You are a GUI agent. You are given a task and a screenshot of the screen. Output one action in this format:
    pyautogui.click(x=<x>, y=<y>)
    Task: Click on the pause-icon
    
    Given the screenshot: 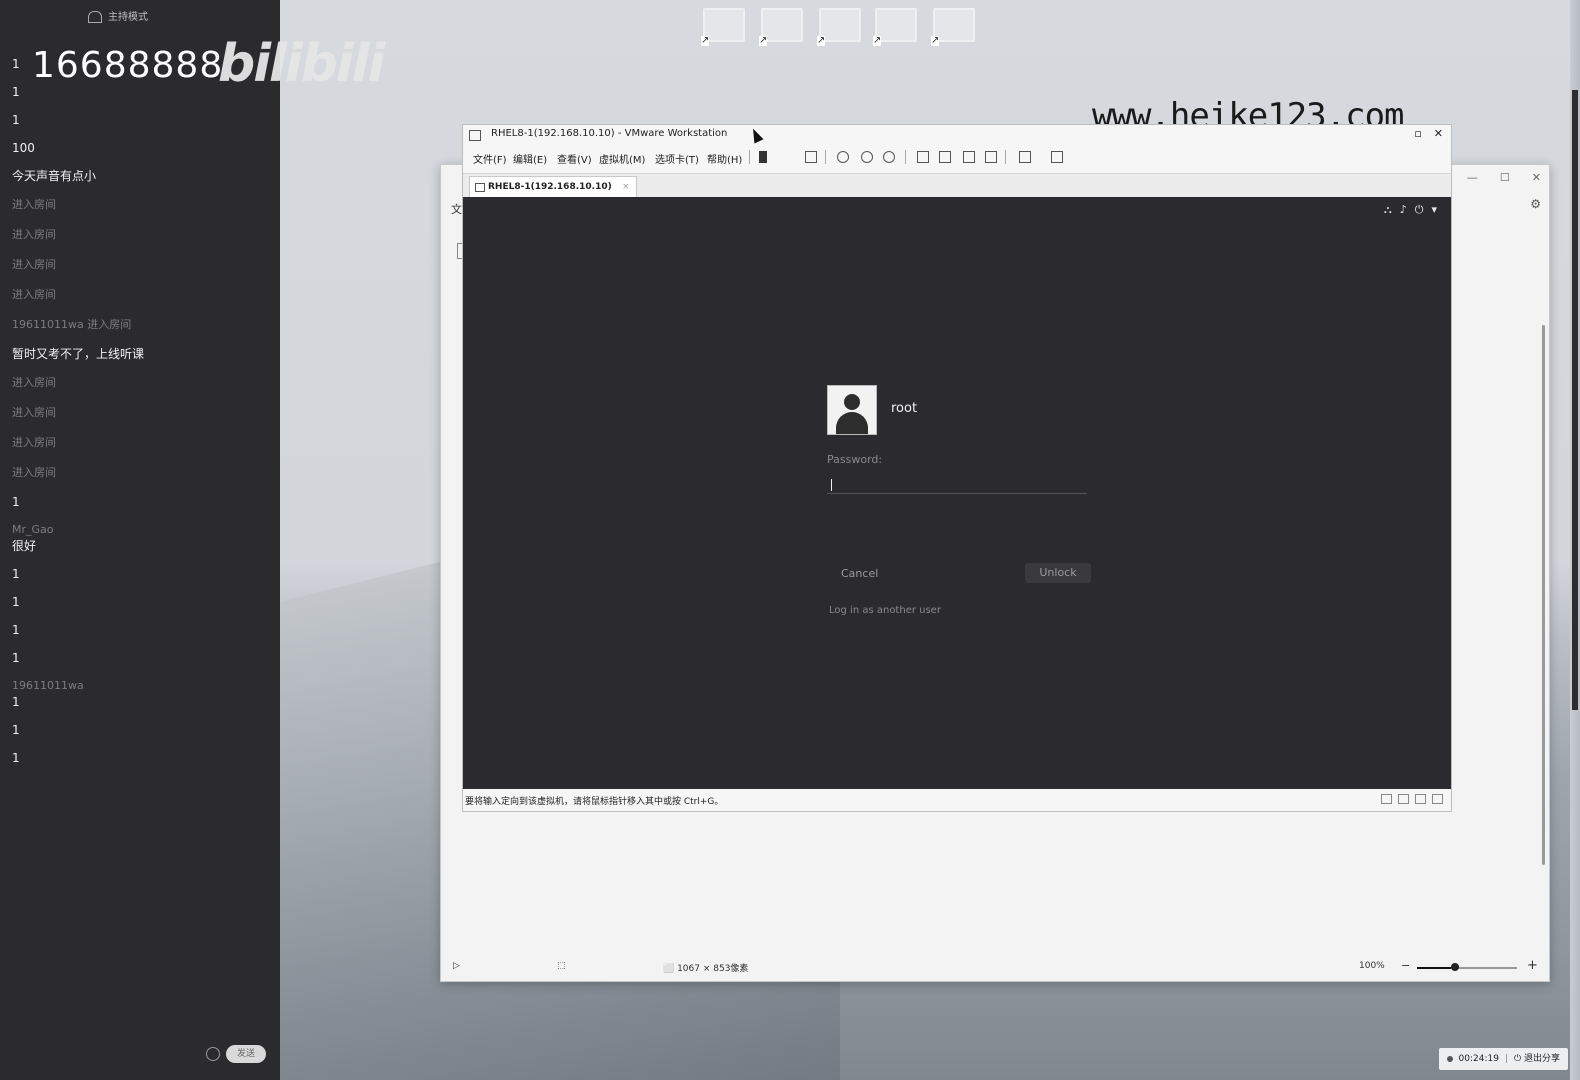 What is the action you would take?
    pyautogui.click(x=763, y=157)
    